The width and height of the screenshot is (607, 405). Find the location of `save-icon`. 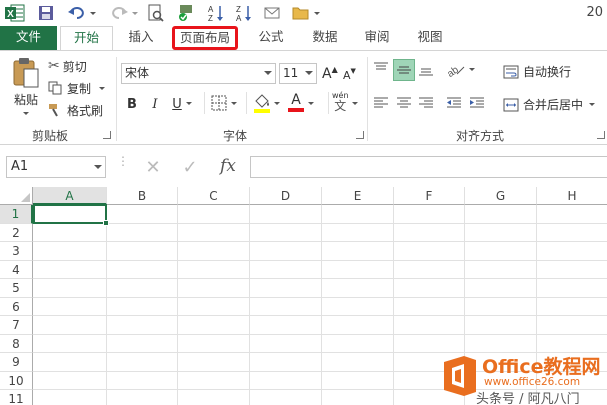

save-icon is located at coordinates (46, 13).